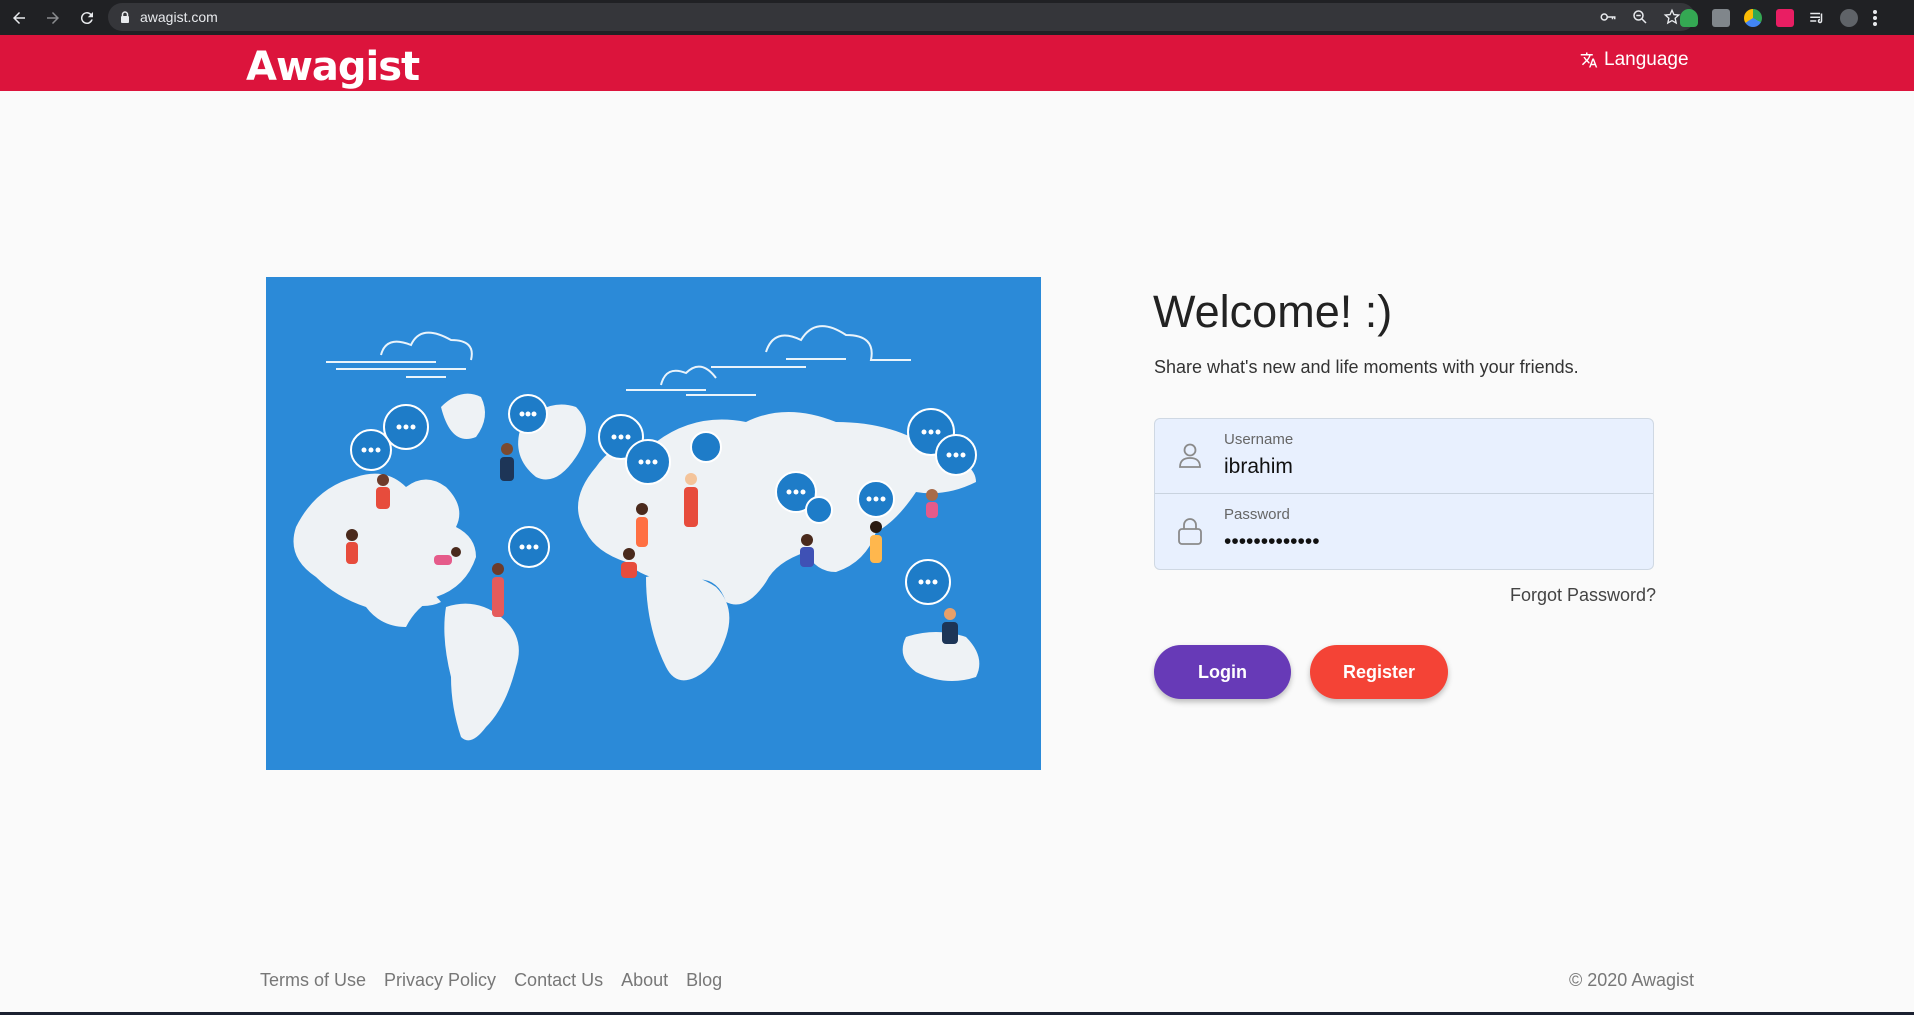 The width and height of the screenshot is (1914, 1015). I want to click on menu-dots-icon, so click(1875, 18).